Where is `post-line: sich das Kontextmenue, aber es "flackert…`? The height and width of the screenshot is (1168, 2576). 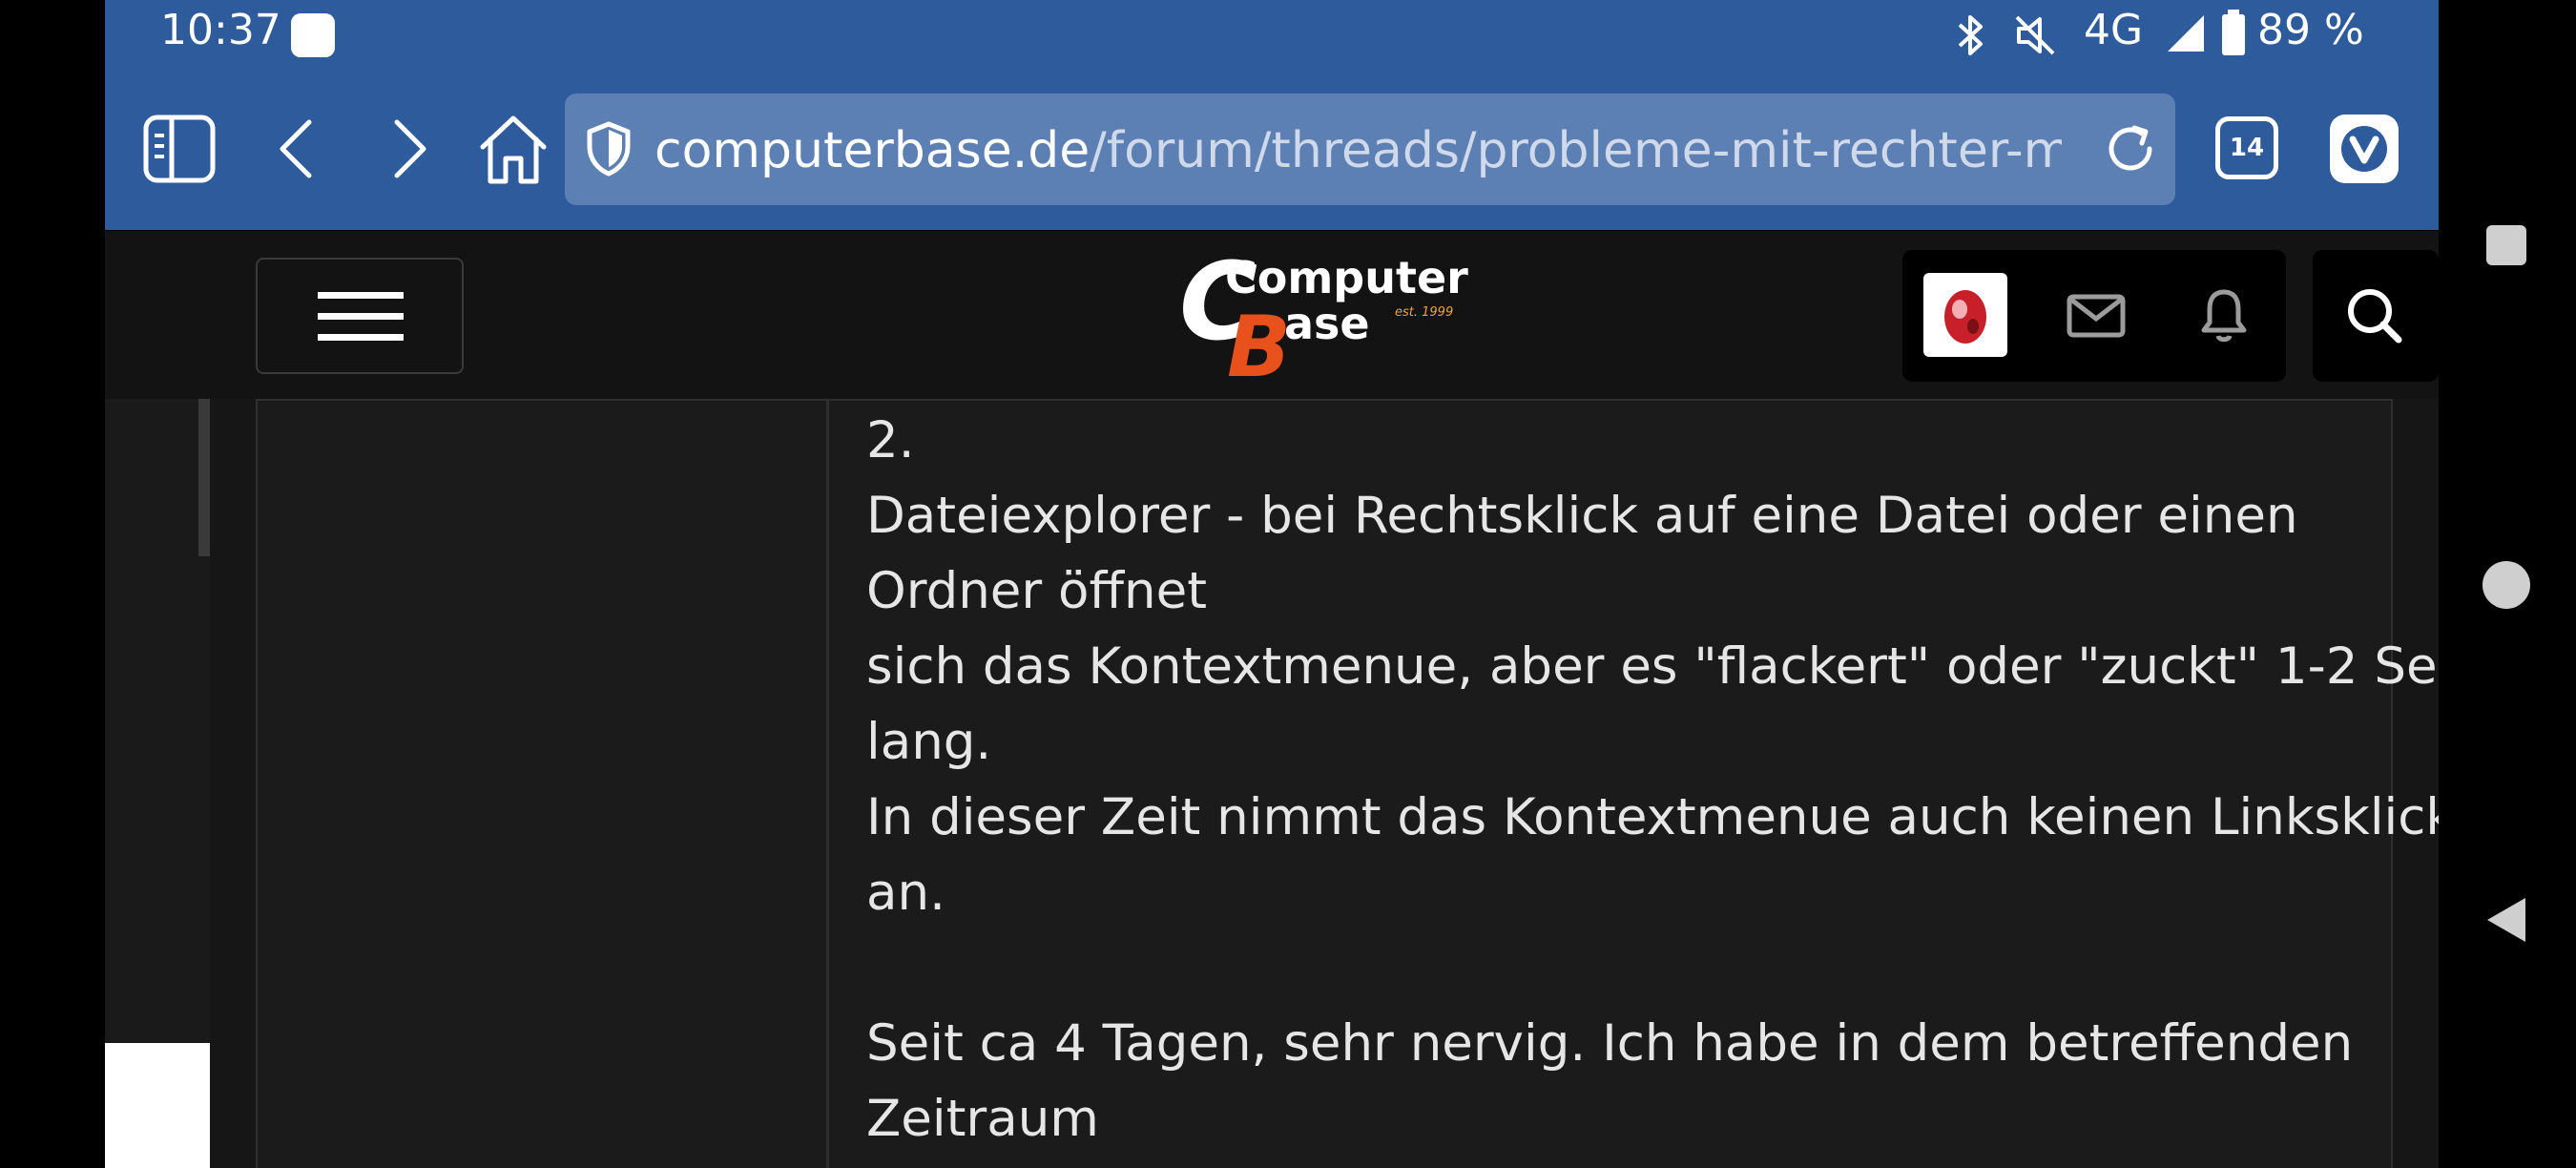
post-line: sich das Kontextmenue, aber es "flackert… is located at coordinates (1674, 666).